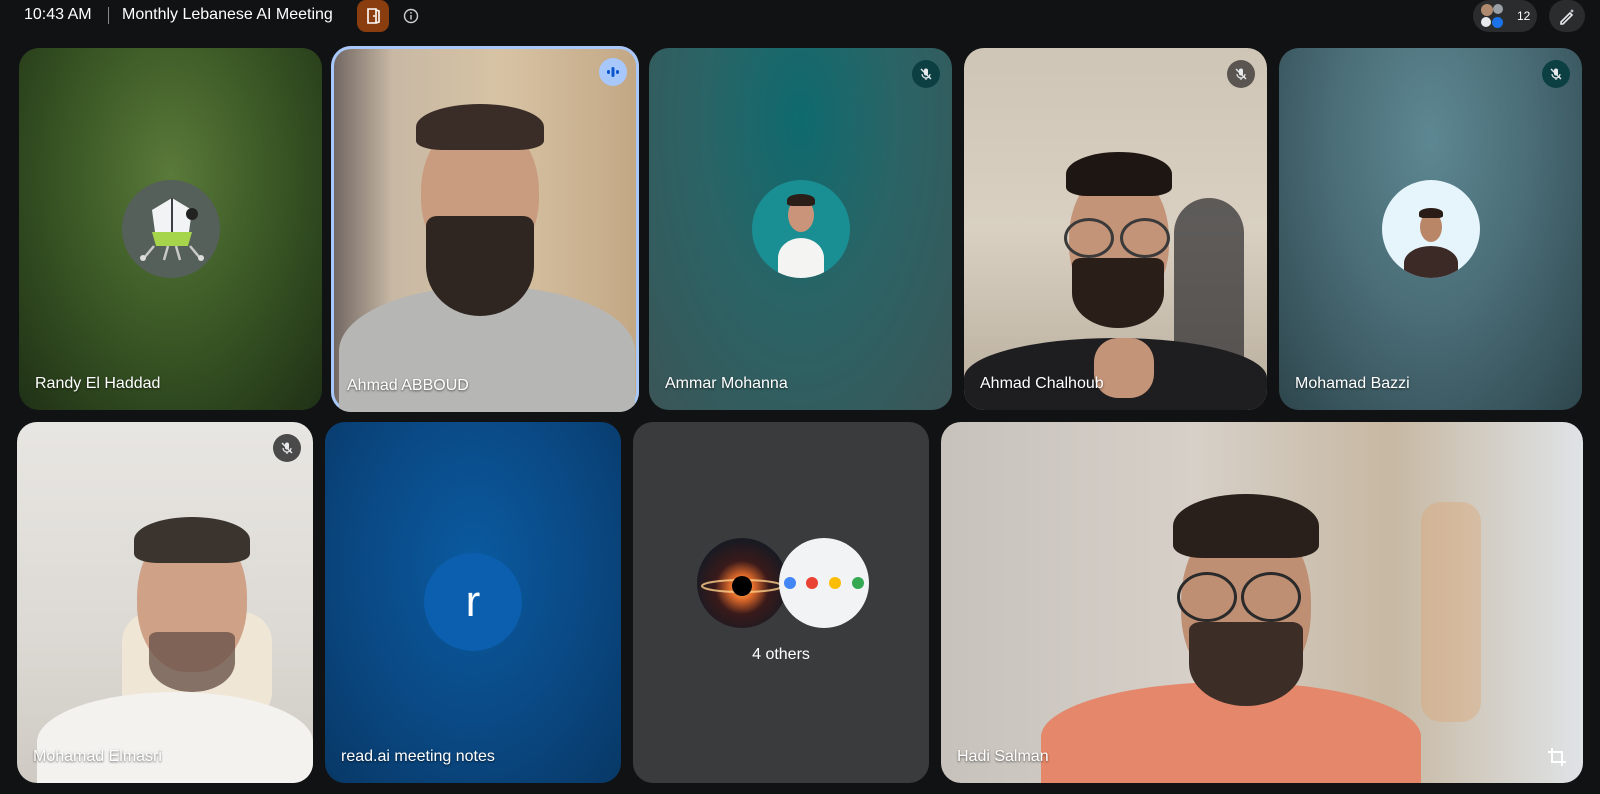 The height and width of the screenshot is (794, 1600). Describe the element at coordinates (1352, 383) in the screenshot. I see `participant-name: Mohamad Bazzi` at that location.